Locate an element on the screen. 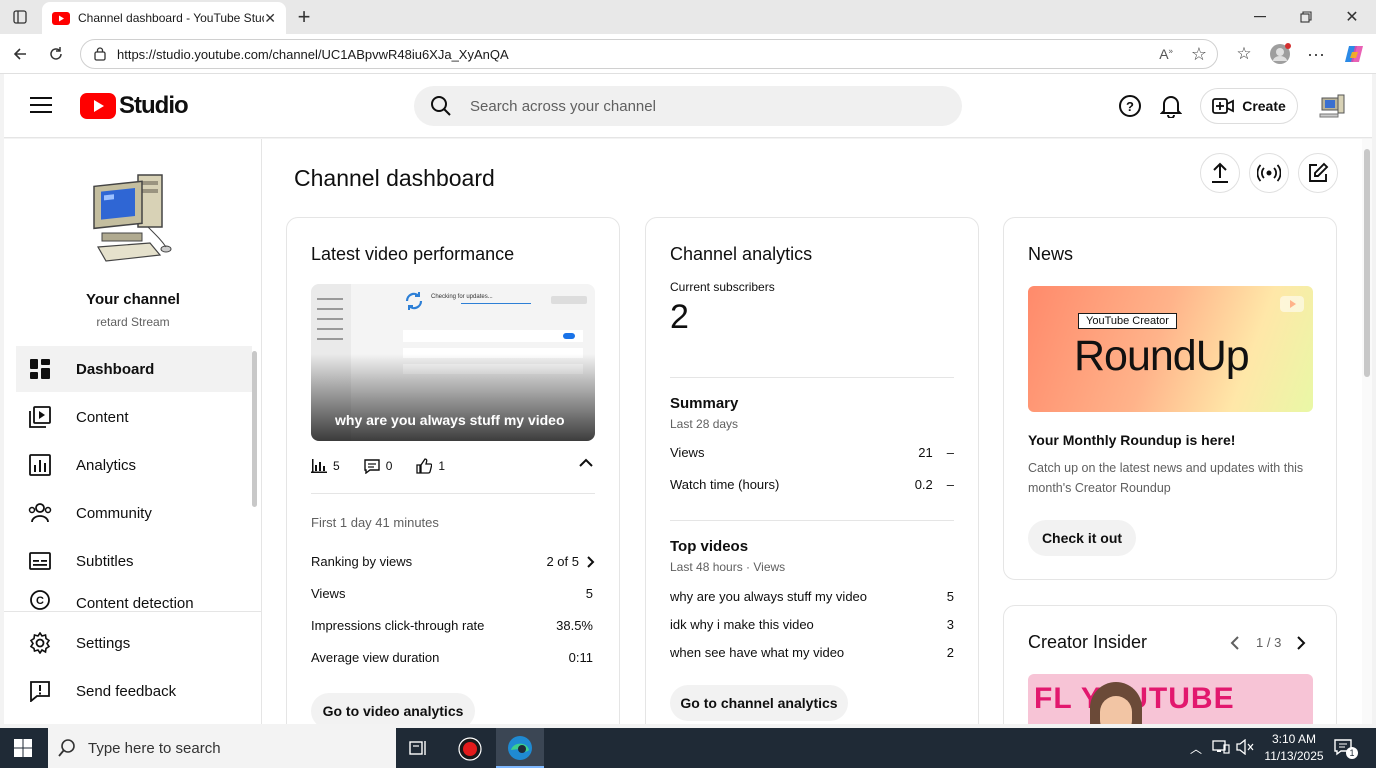  profile-avatar-icon is located at coordinates (1280, 54).